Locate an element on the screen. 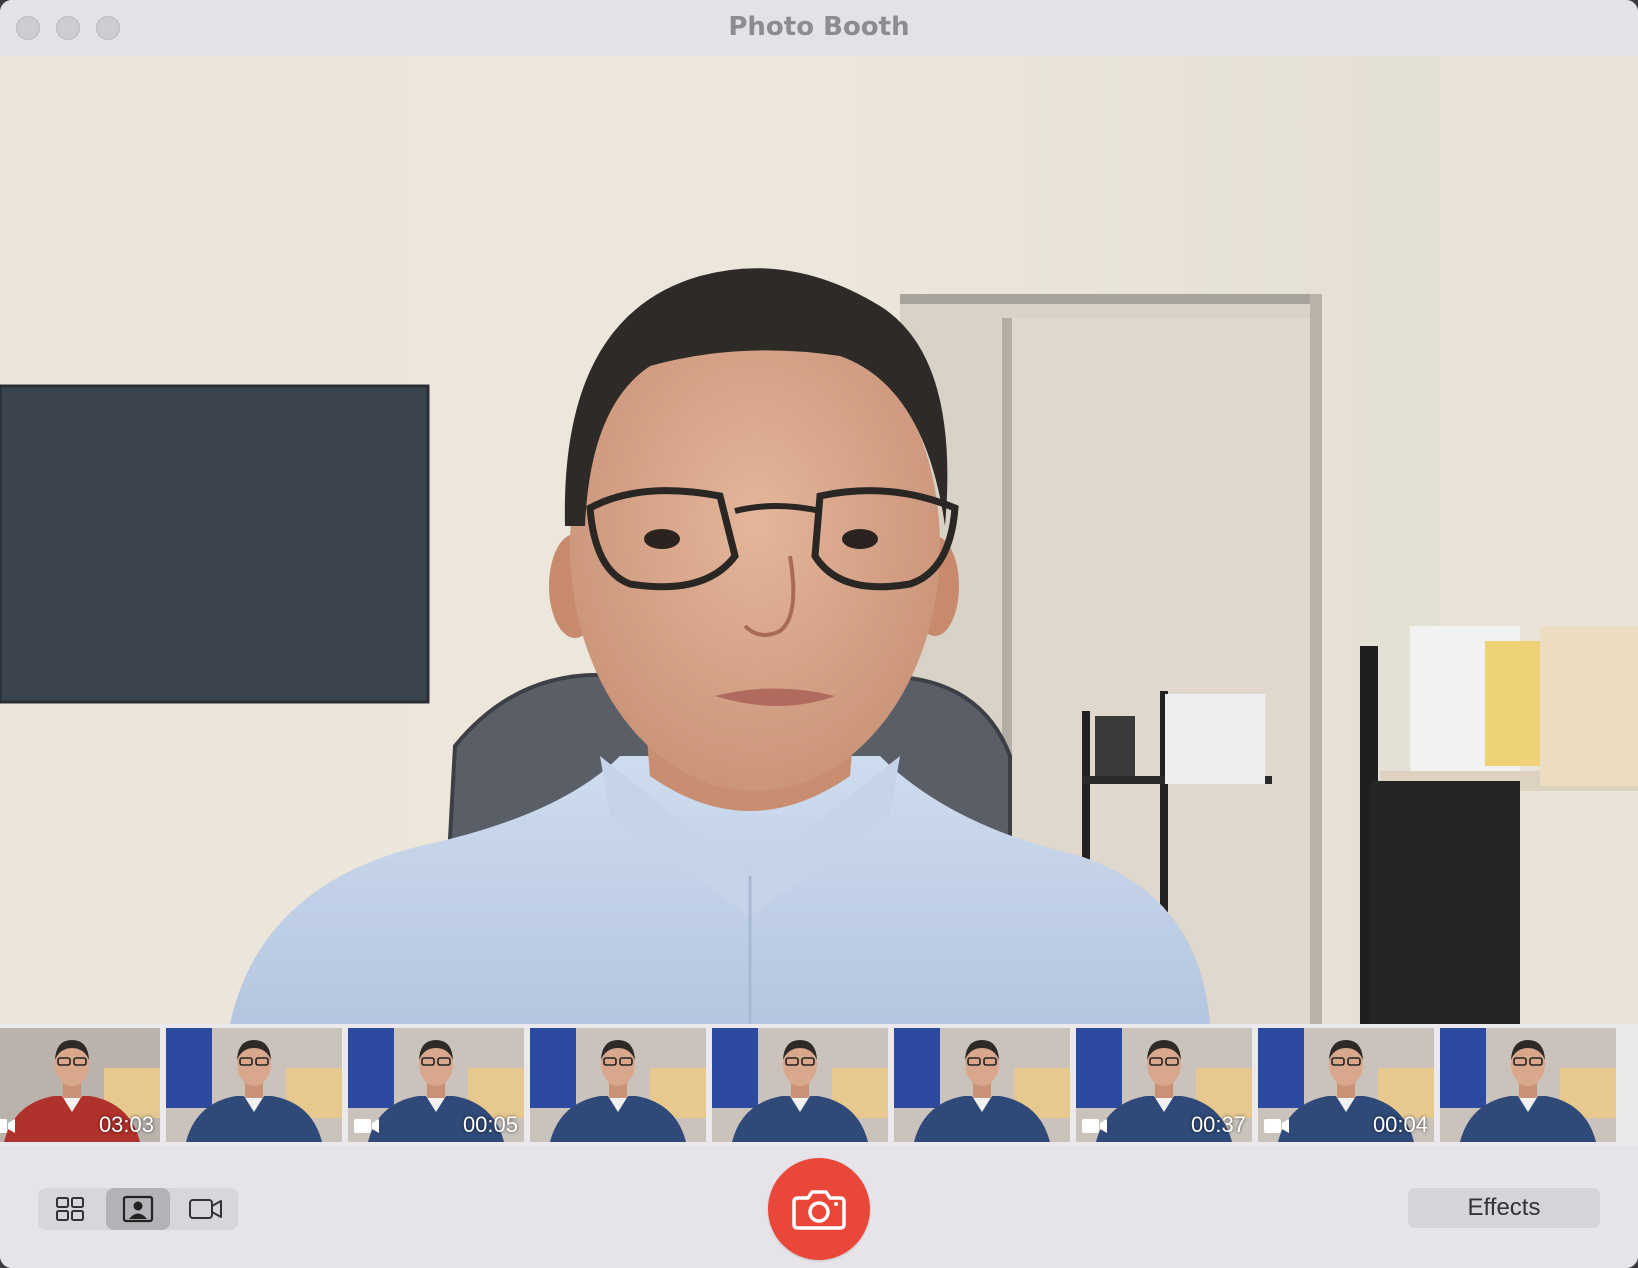  bottom-toolbar: Effects is located at coordinates (819, 1207).